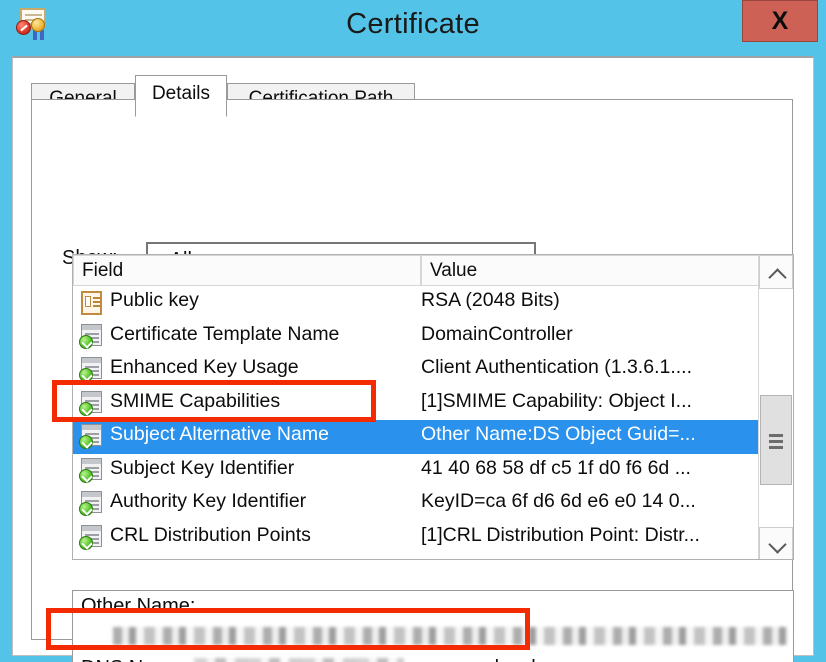 The image size is (826, 662). Describe the element at coordinates (210, 534) in the screenshot. I see `row-field-text: CRL Distribution Points` at that location.